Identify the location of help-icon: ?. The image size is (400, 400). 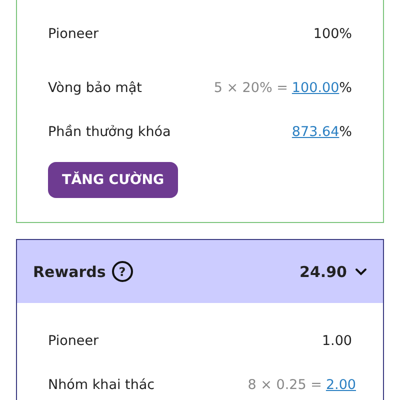
(122, 271).